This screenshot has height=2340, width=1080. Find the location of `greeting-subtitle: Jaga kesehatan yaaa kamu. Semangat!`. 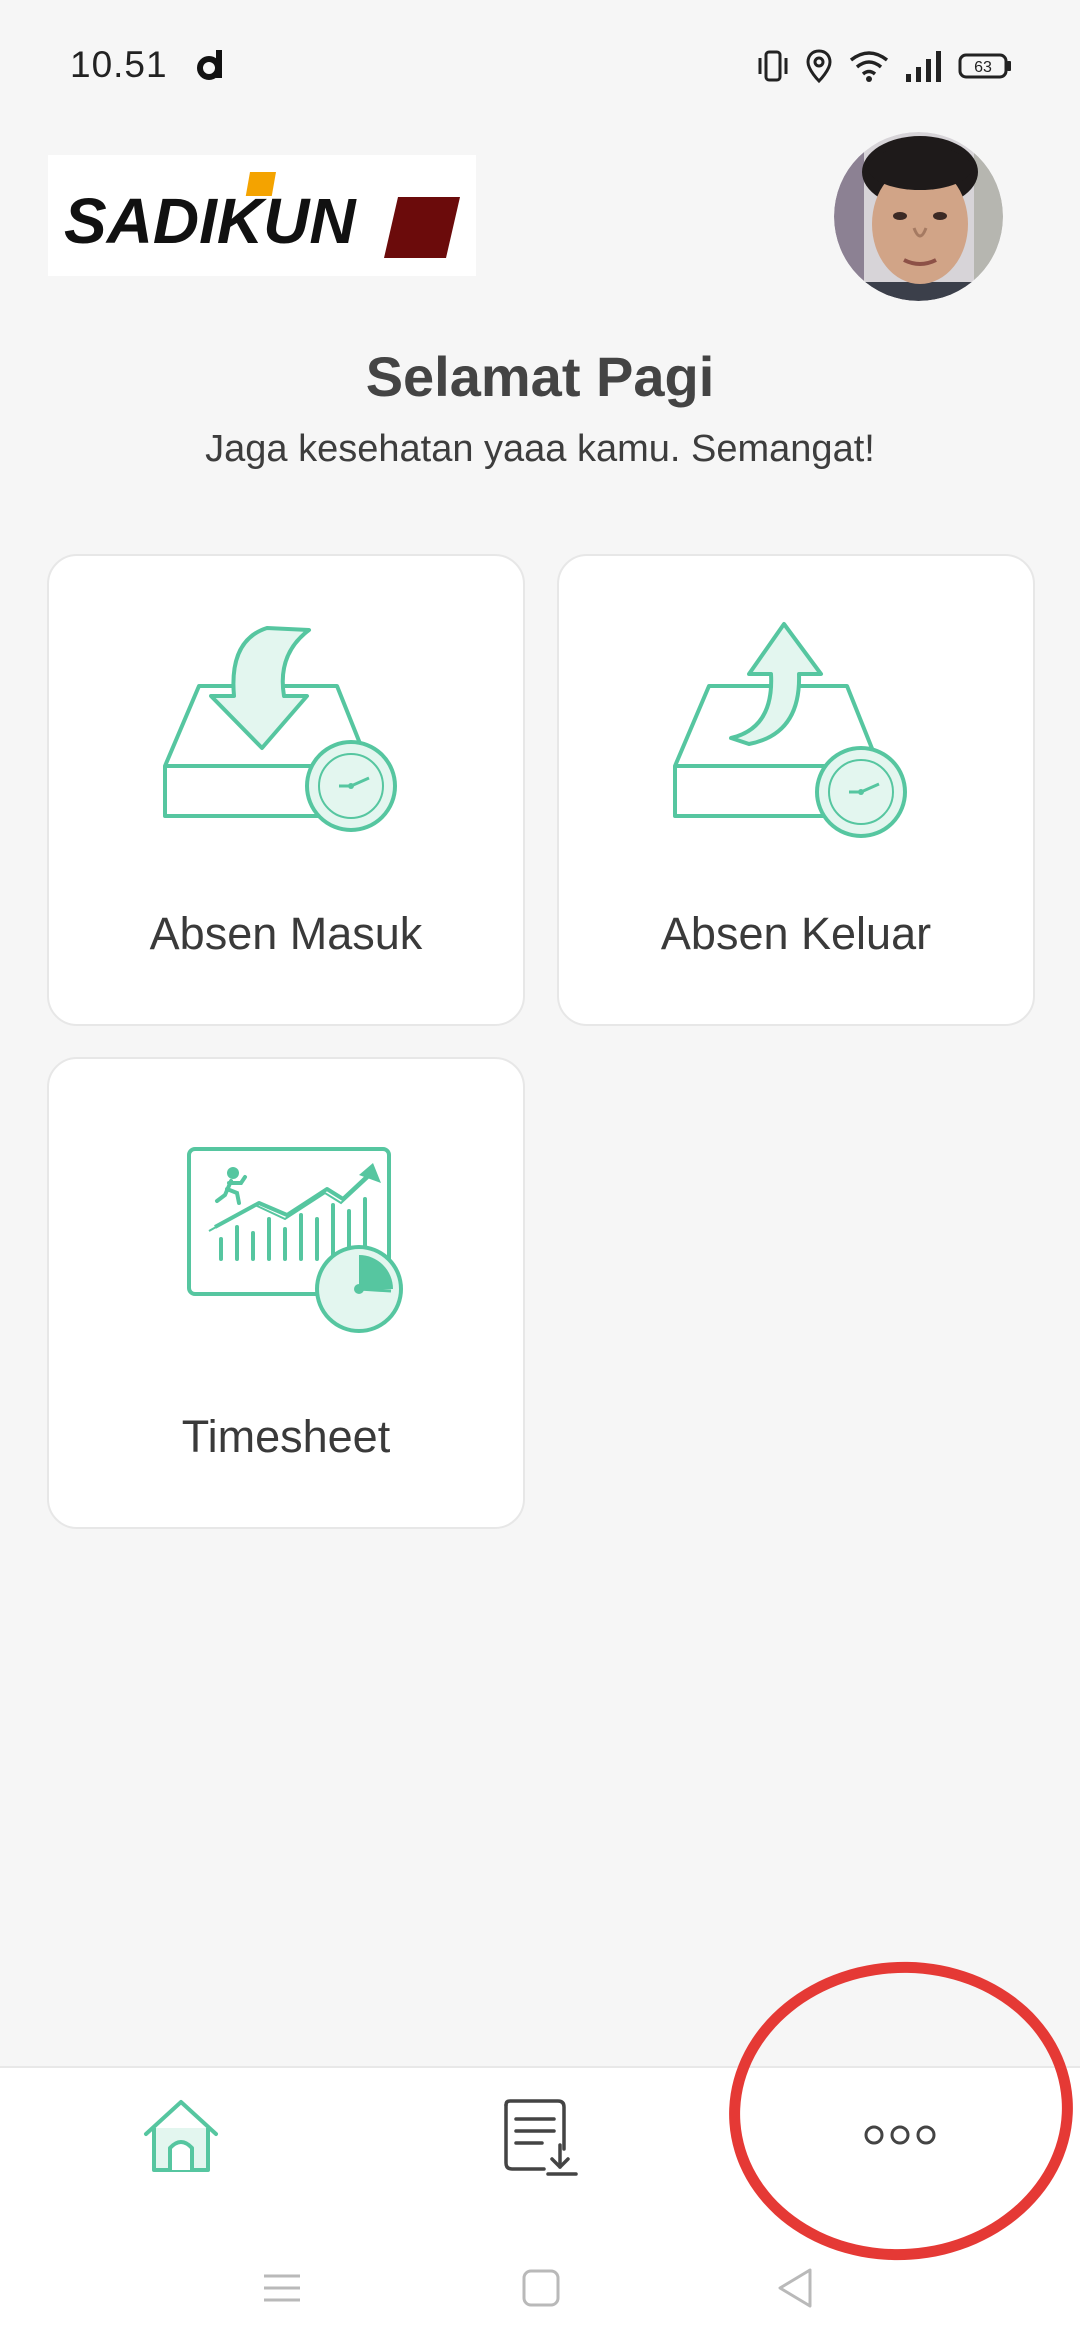

greeting-subtitle: Jaga kesehatan yaaa kamu. Semangat! is located at coordinates (540, 449).